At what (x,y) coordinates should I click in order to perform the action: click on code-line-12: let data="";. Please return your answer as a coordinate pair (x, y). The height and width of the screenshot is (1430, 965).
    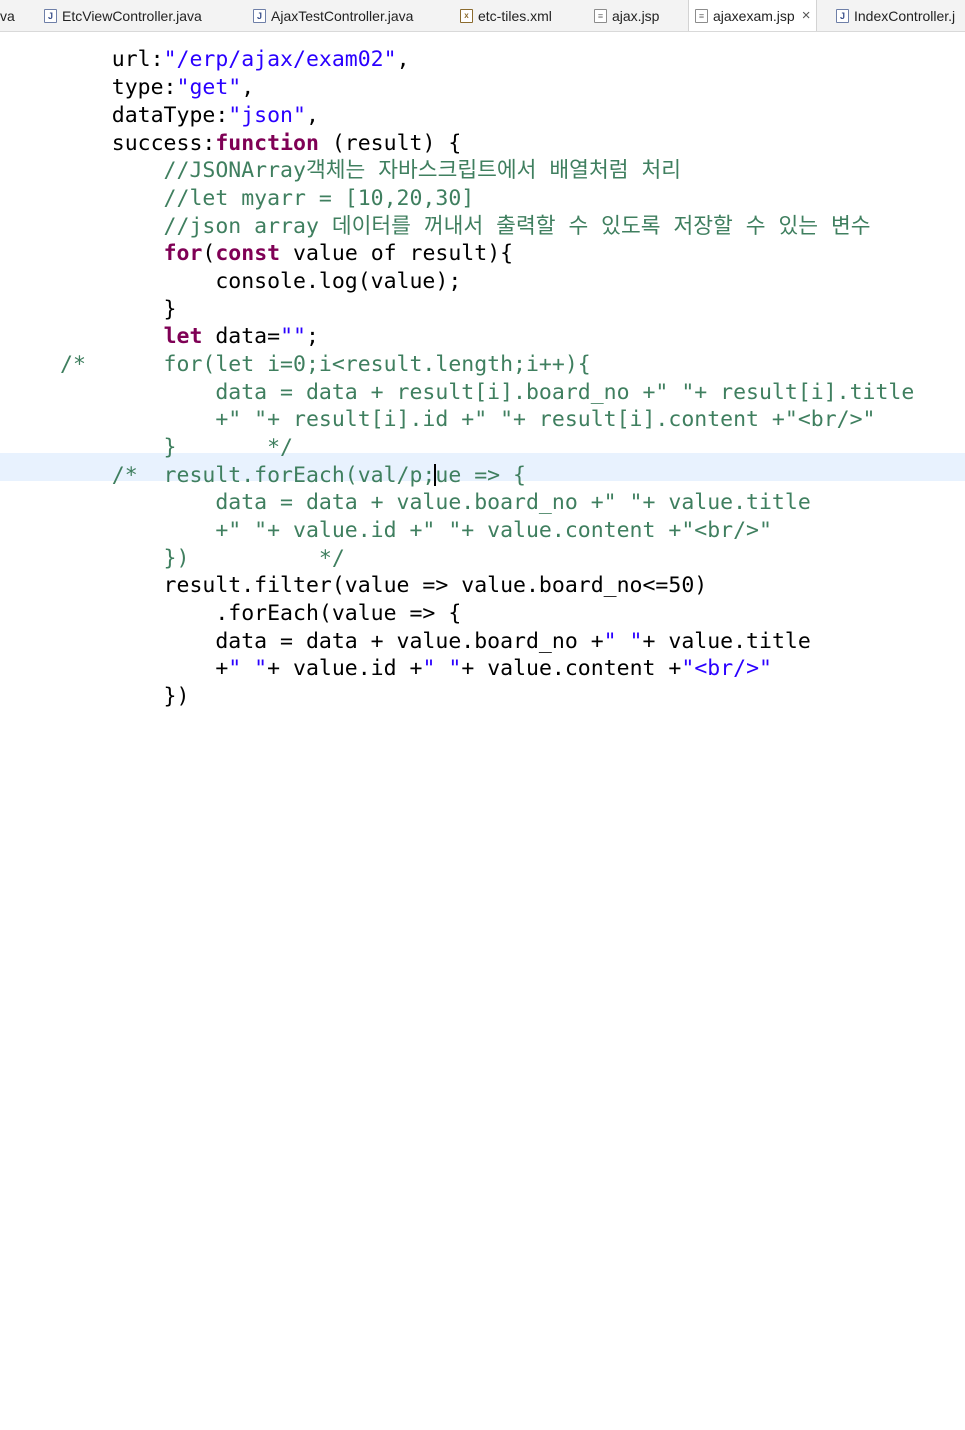
    Looking at the image, I should click on (189, 337).